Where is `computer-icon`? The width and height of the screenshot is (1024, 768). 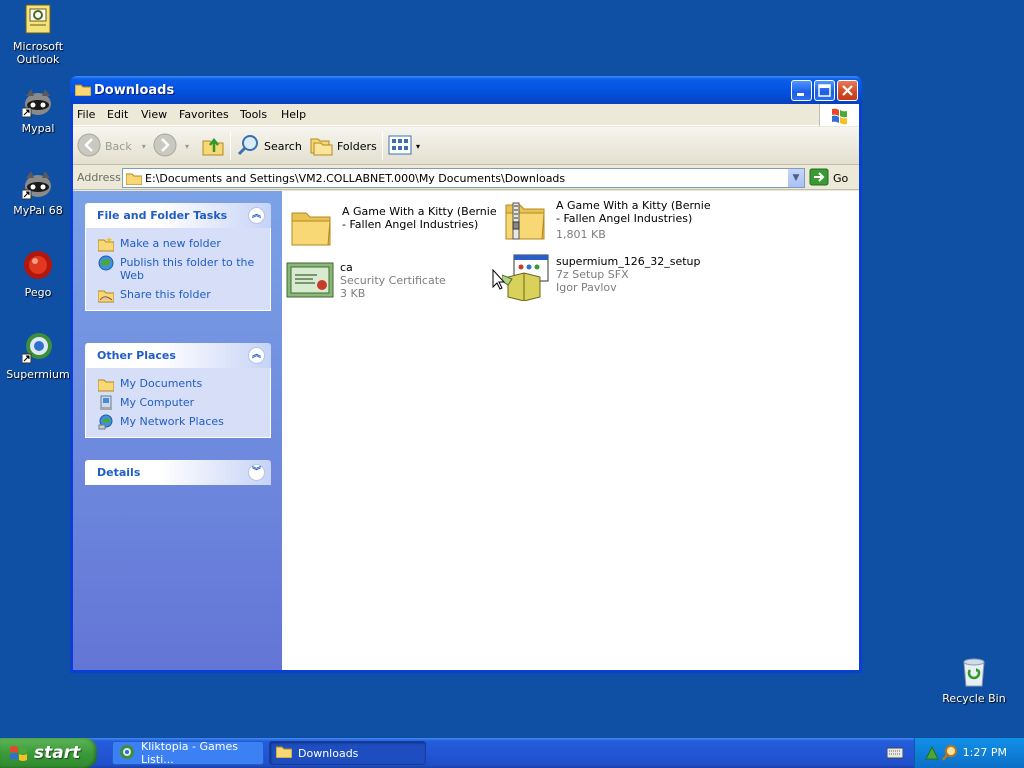
computer-icon is located at coordinates (106, 403).